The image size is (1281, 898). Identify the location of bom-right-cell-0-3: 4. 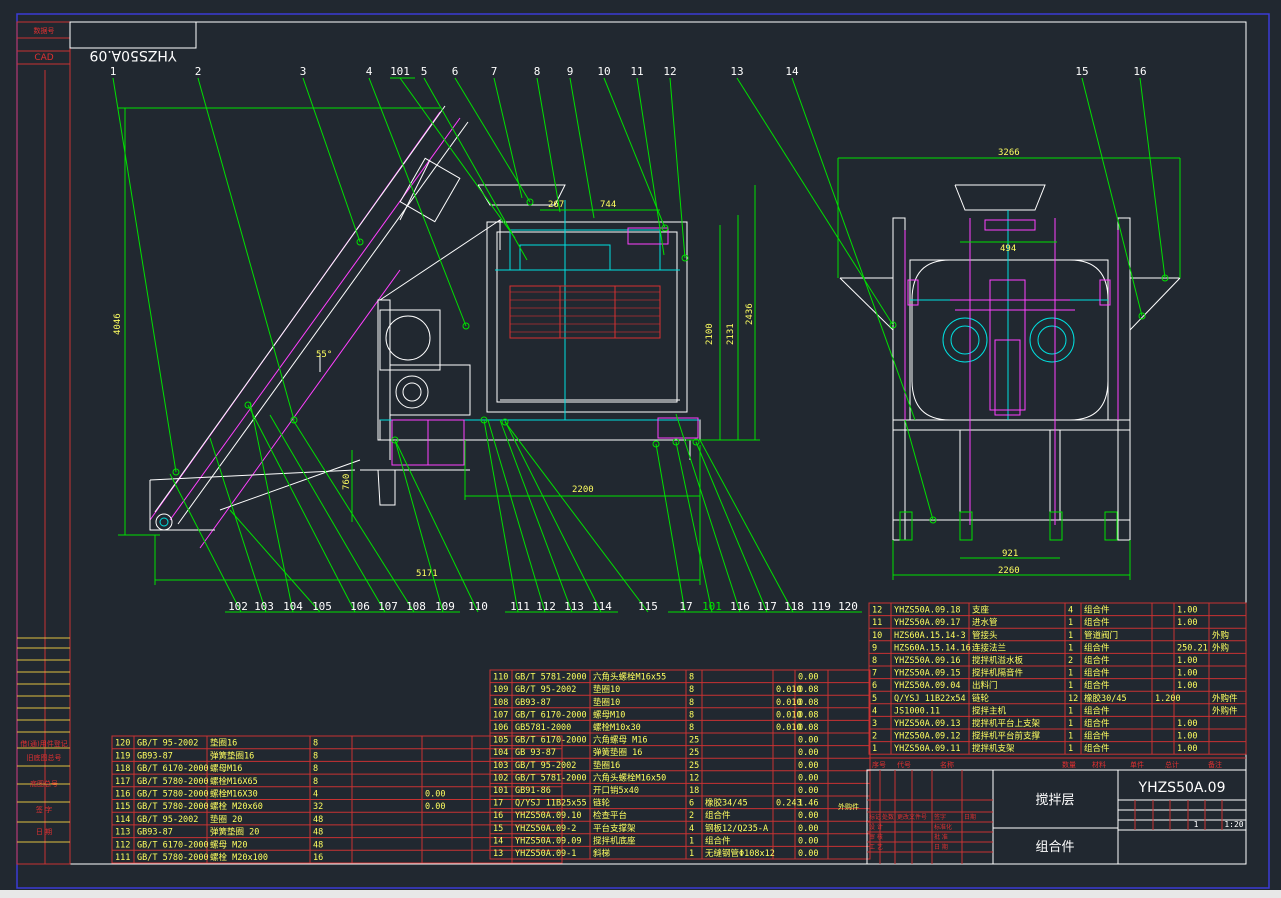
(1070, 611).